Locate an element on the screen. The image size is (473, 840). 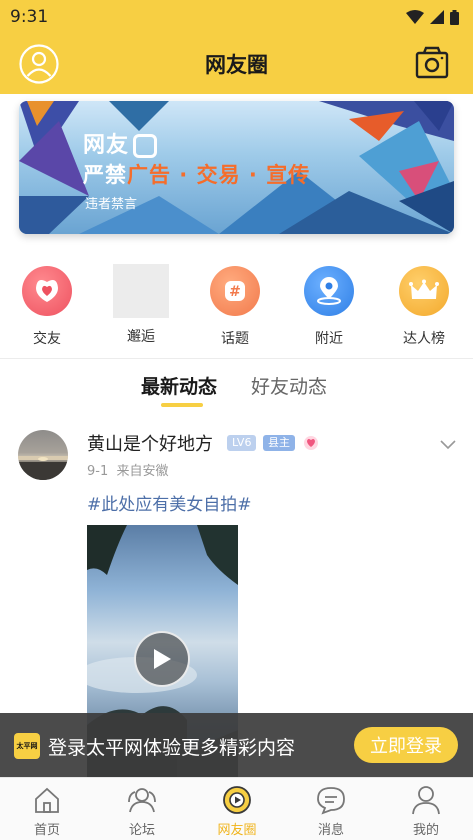
banner-rules-prefix: 严禁 is located at coordinates (105, 175).